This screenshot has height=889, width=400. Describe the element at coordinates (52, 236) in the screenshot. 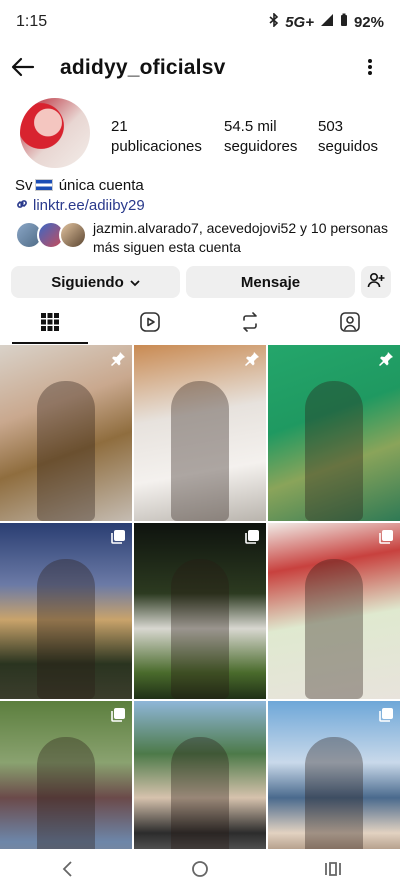

I see `mutual-avatars` at that location.